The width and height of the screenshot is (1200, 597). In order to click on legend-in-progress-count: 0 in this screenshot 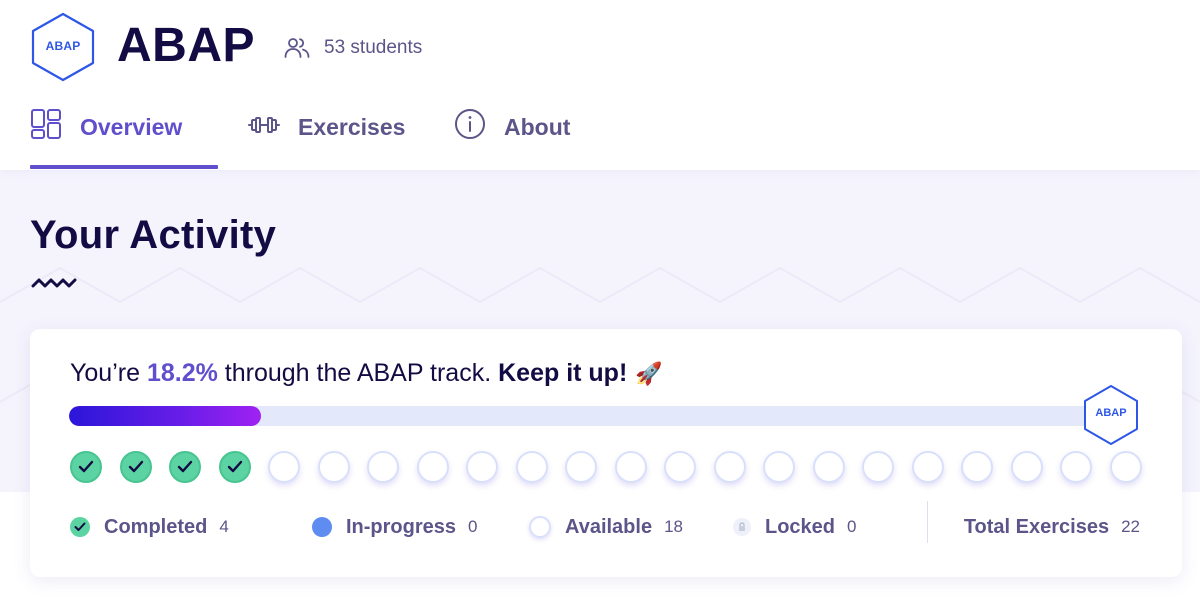, I will do `click(473, 526)`.